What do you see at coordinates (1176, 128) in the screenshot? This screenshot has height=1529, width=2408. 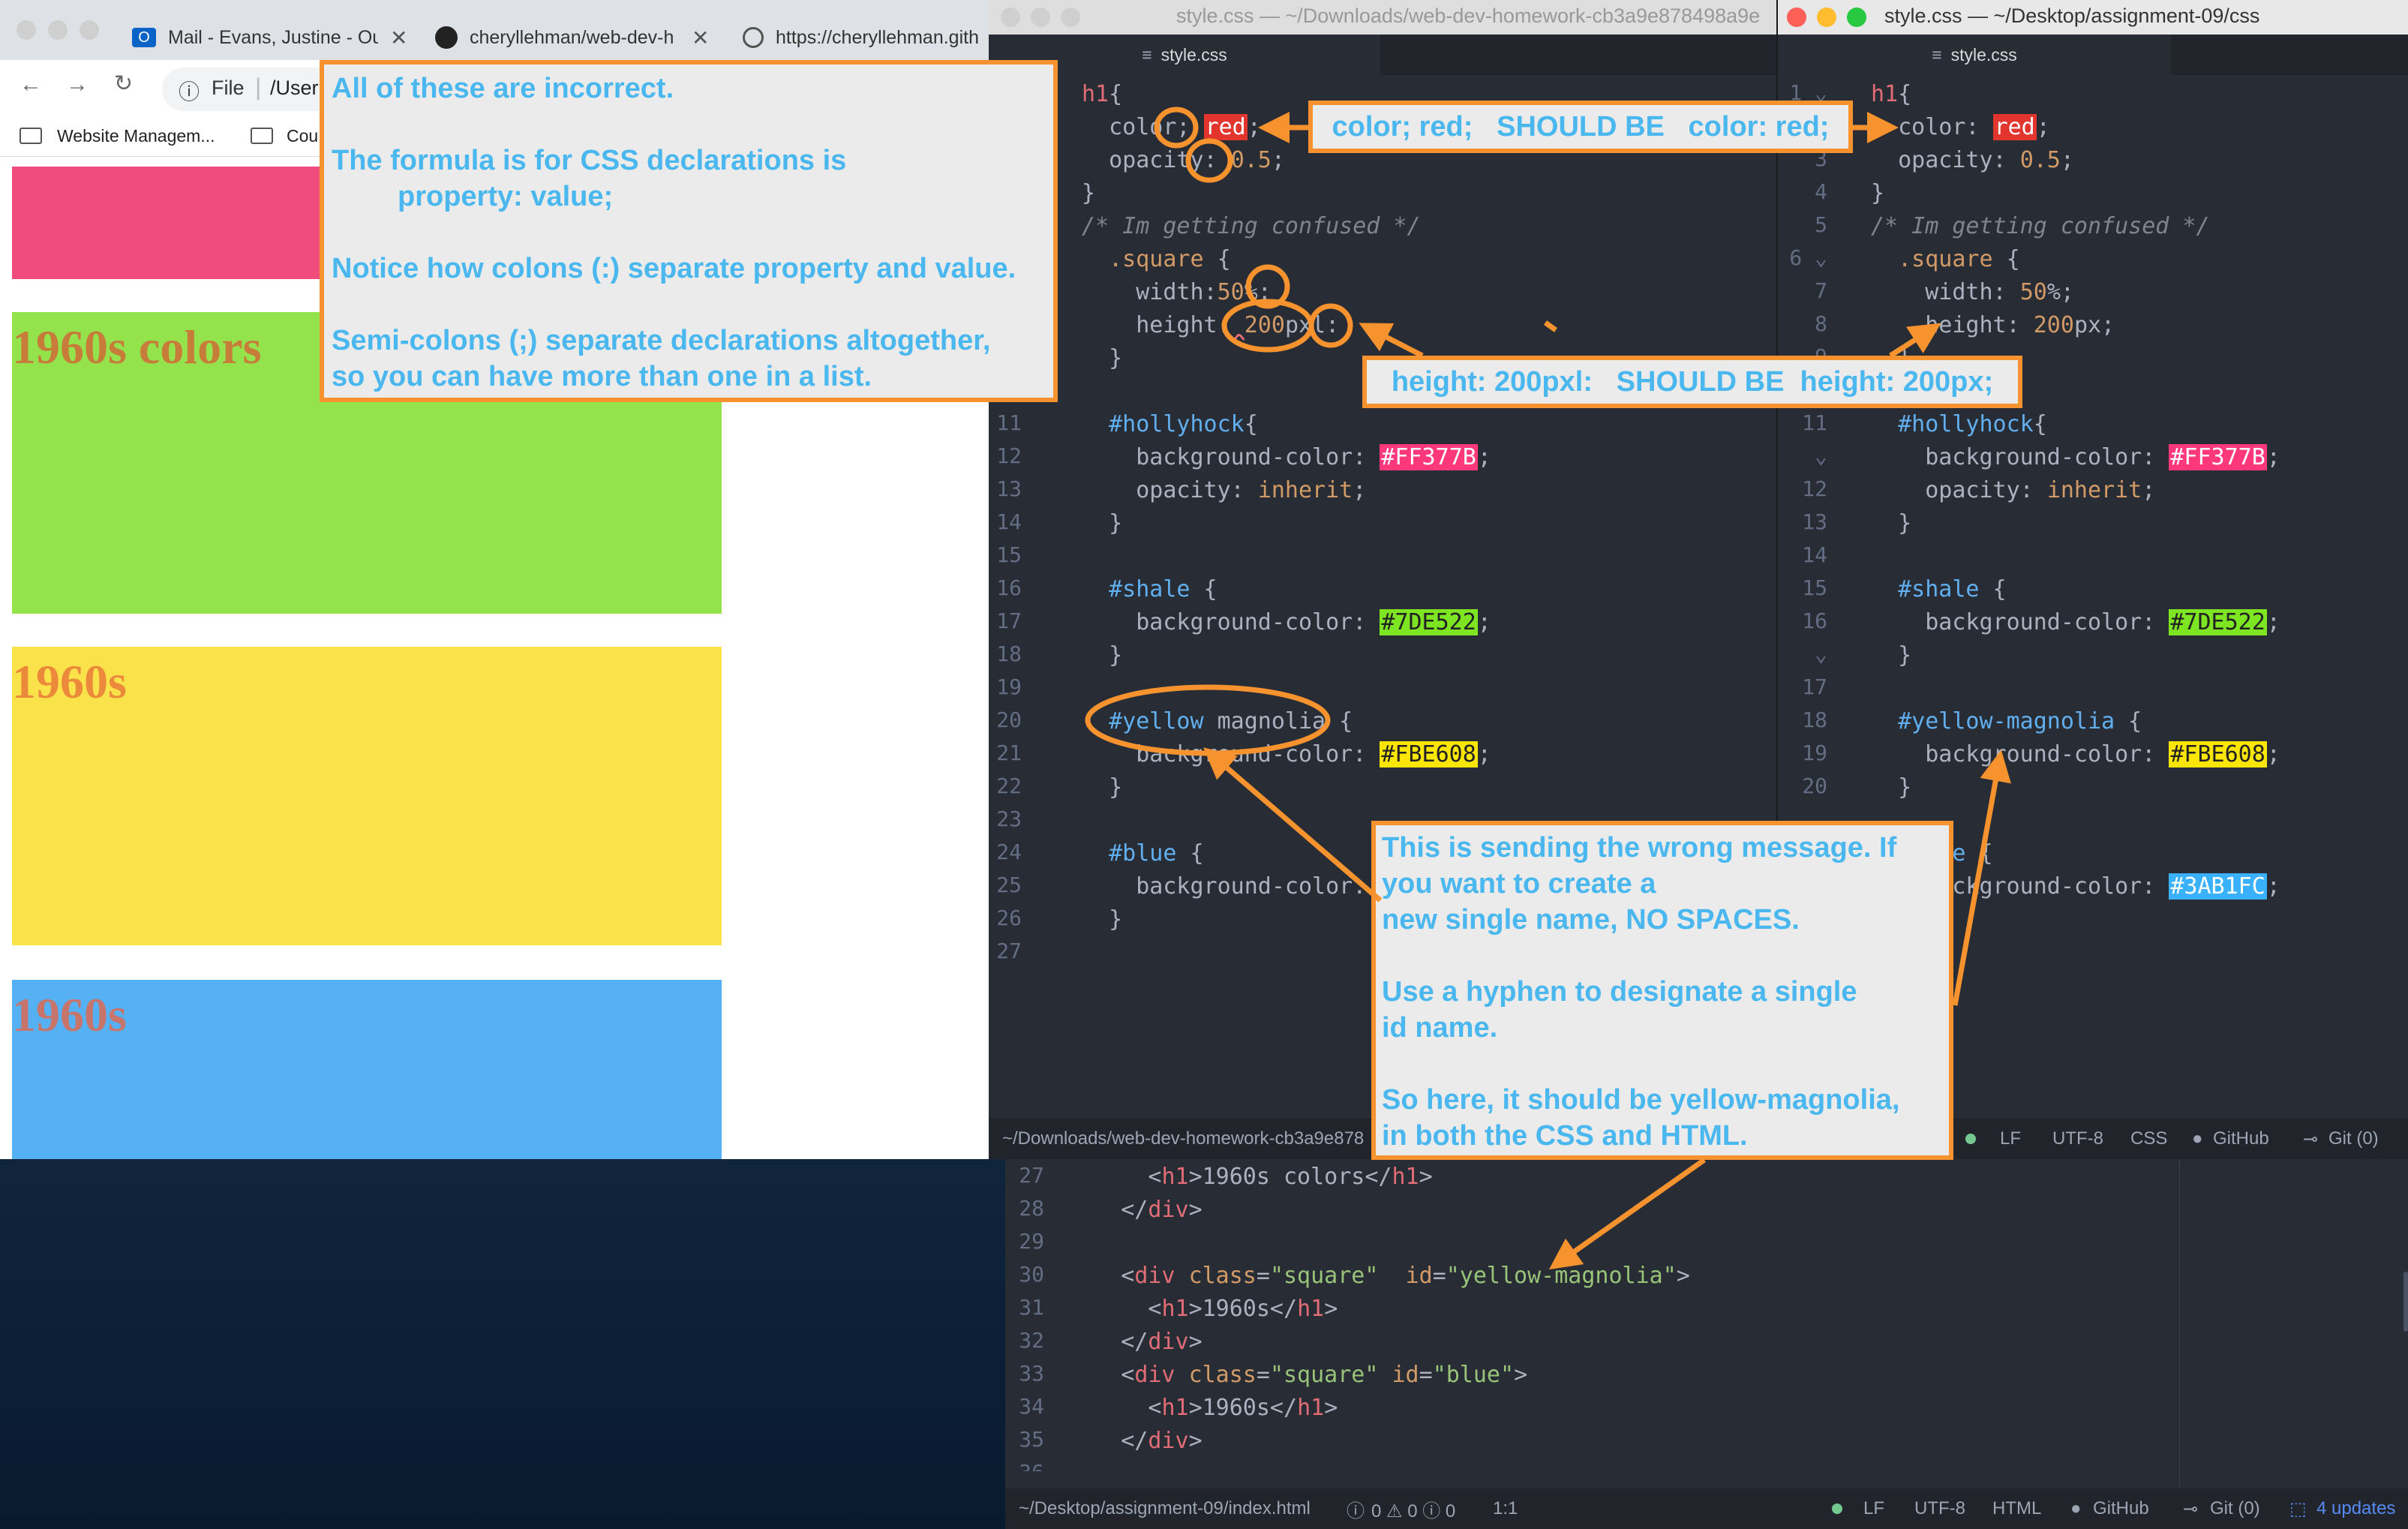 I see `circle-color-semicolon` at bounding box center [1176, 128].